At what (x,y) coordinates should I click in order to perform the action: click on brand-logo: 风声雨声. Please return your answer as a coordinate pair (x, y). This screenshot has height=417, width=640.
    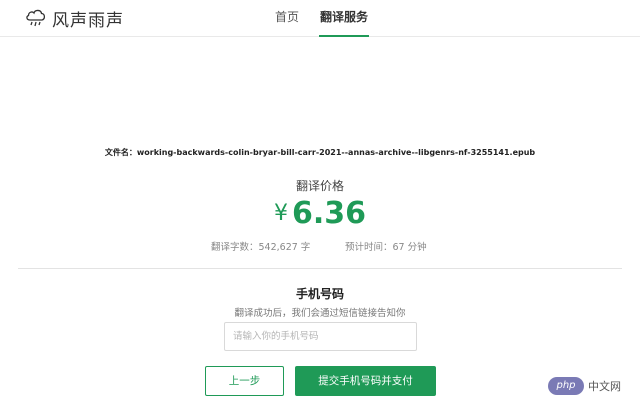
    Looking at the image, I should click on (74, 18).